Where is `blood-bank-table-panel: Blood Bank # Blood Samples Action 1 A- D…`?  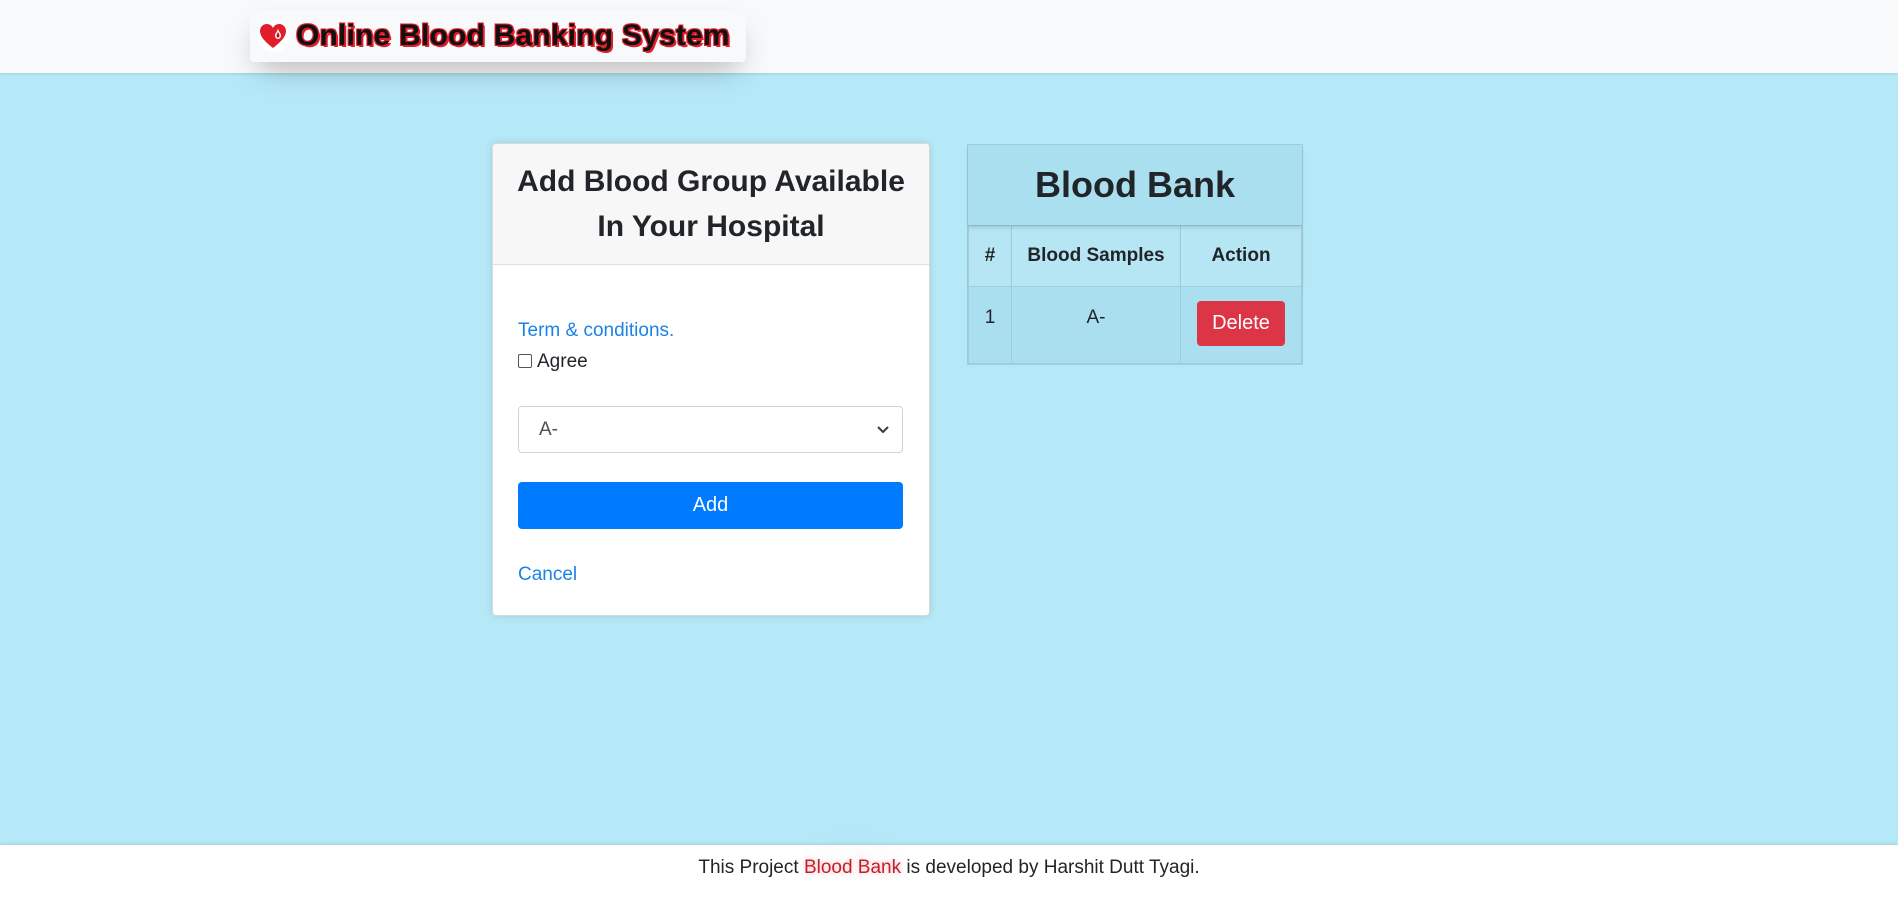
blood-bank-table-panel: Blood Bank # Blood Samples Action 1 A- D… is located at coordinates (1135, 254).